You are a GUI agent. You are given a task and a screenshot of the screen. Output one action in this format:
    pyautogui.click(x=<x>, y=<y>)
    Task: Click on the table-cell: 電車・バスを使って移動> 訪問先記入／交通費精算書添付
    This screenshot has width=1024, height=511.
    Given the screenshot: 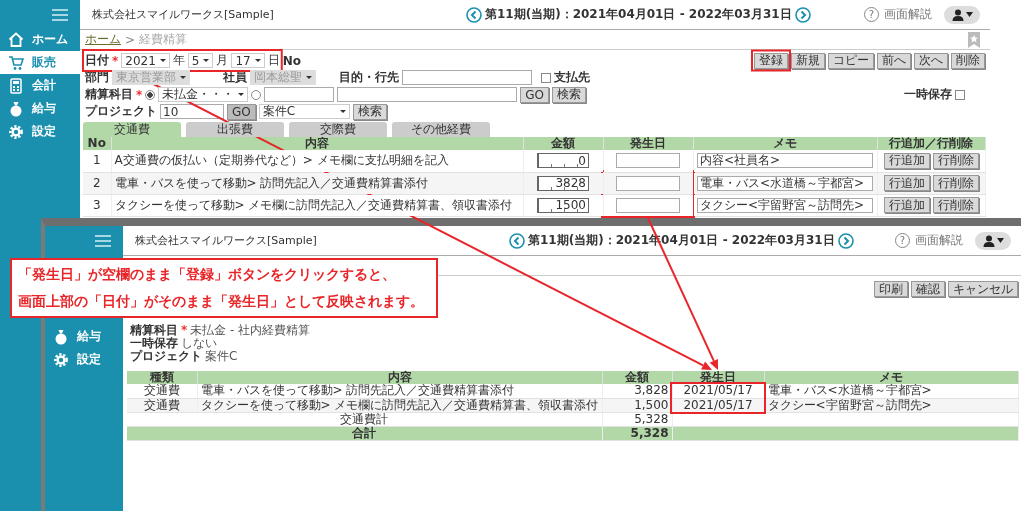 What is the action you would take?
    pyautogui.click(x=317, y=183)
    